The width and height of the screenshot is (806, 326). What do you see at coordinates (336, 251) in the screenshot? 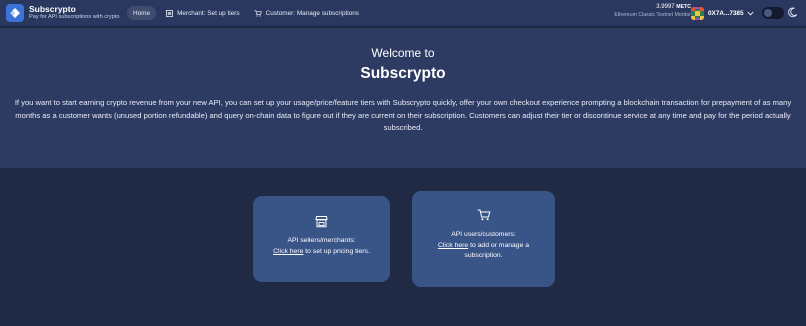
I see `merchant-card-rest: to set up pricing tiers.` at bounding box center [336, 251].